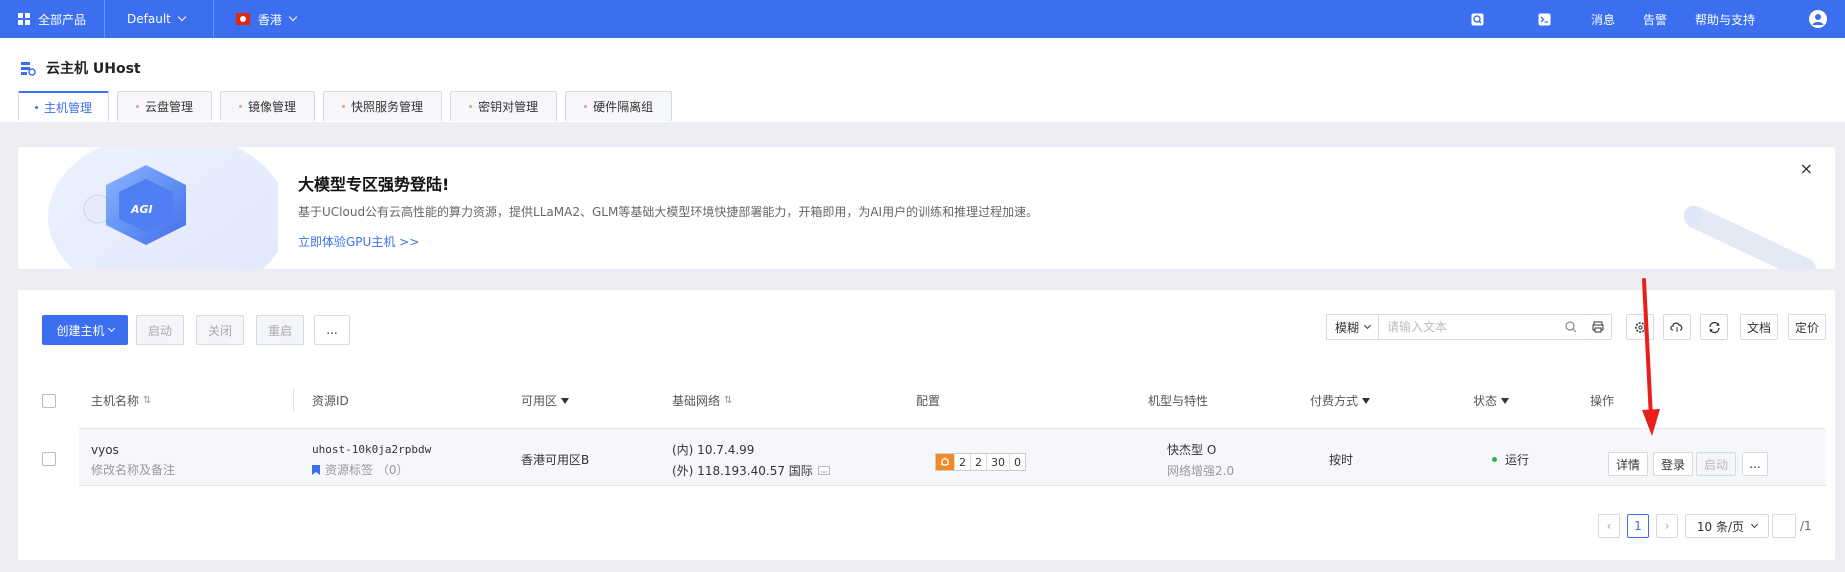 This screenshot has width=1845, height=572. What do you see at coordinates (316, 469) in the screenshot?
I see `bookmark-icon` at bounding box center [316, 469].